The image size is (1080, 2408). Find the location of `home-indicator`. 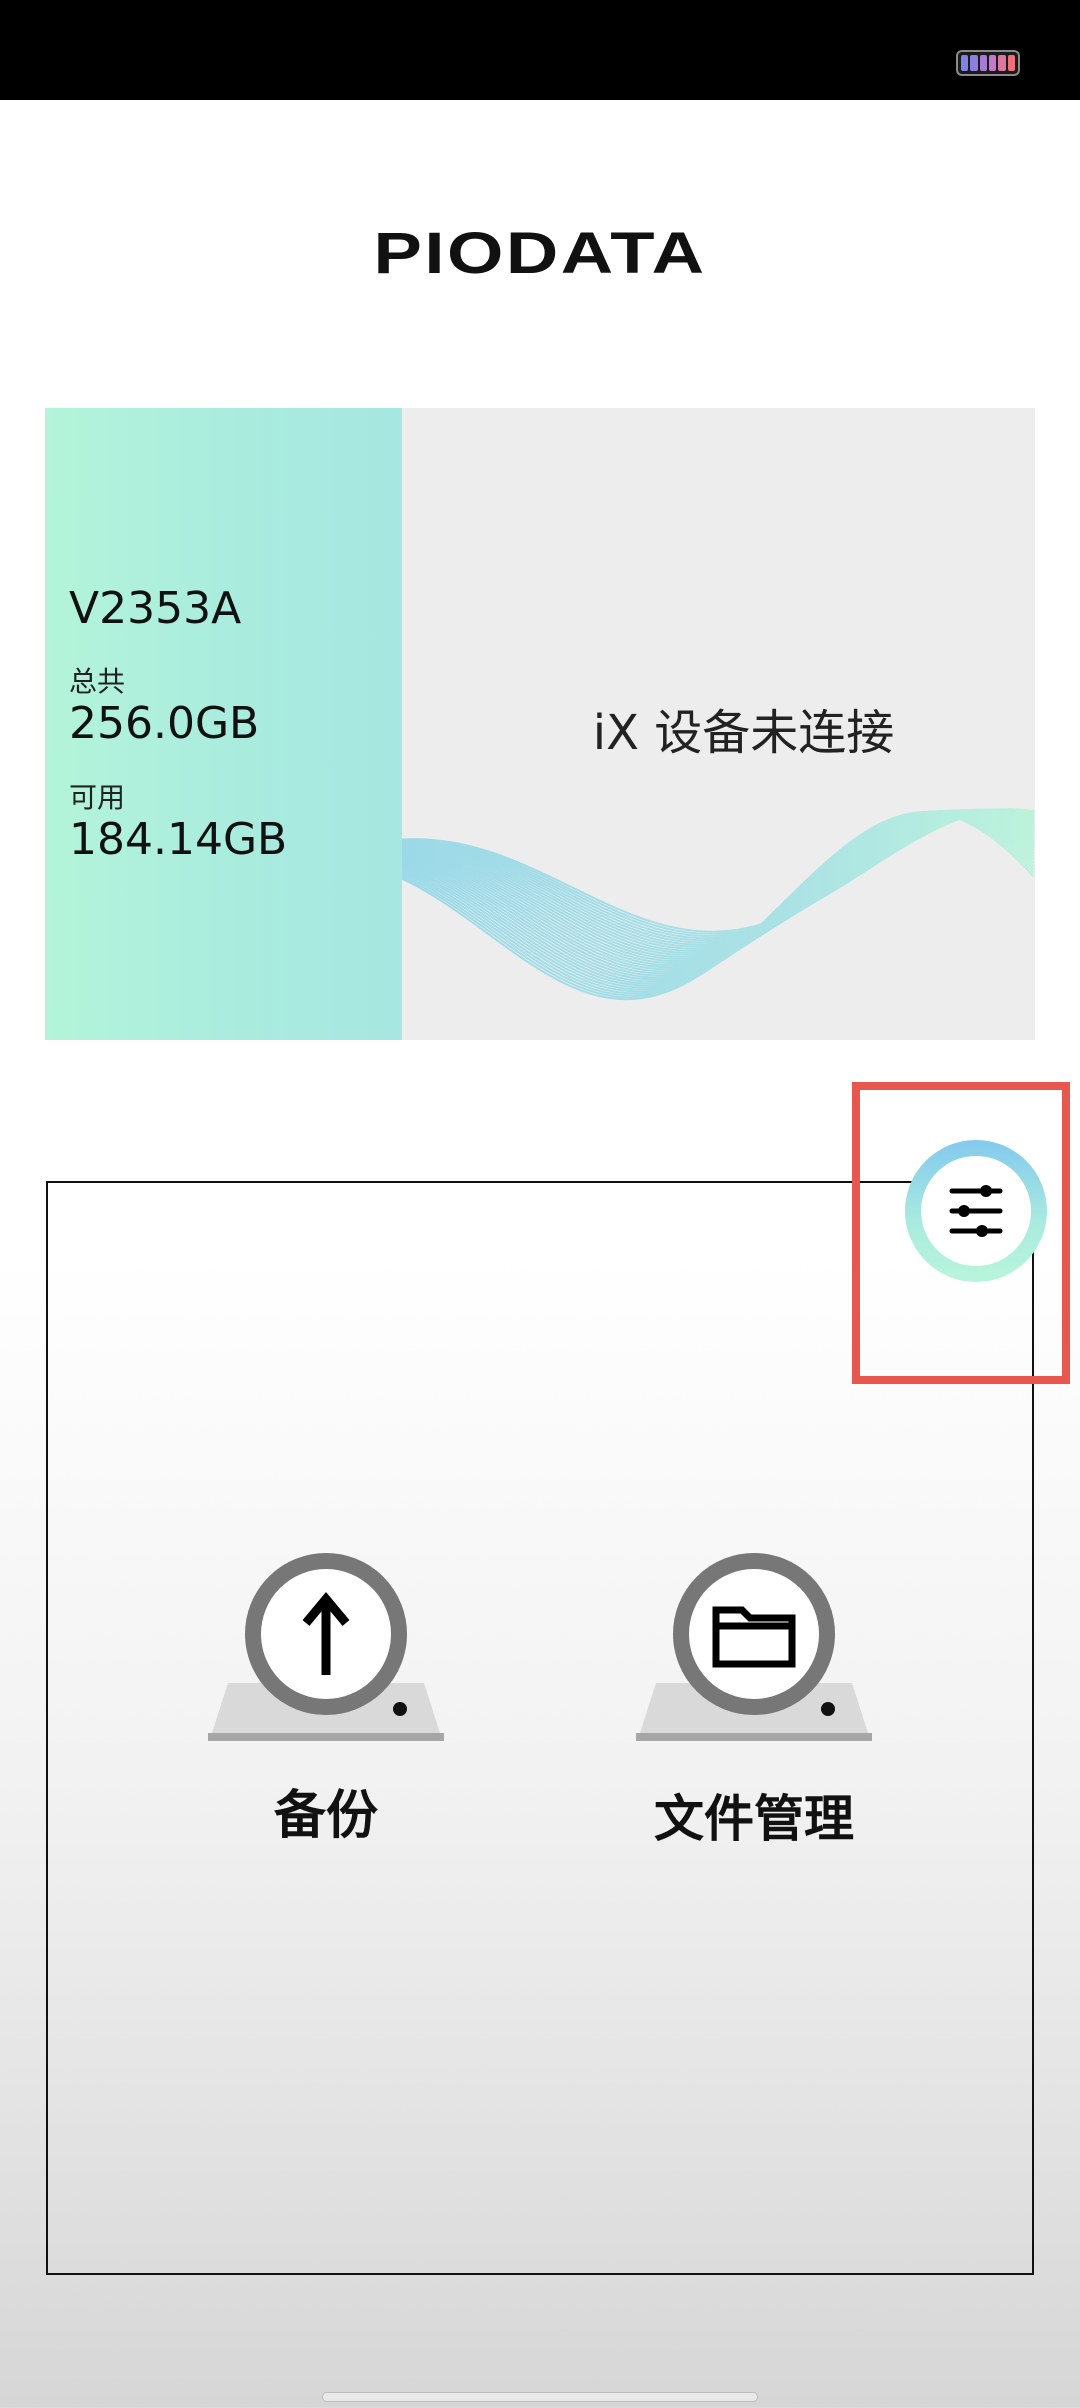

home-indicator is located at coordinates (540, 2397).